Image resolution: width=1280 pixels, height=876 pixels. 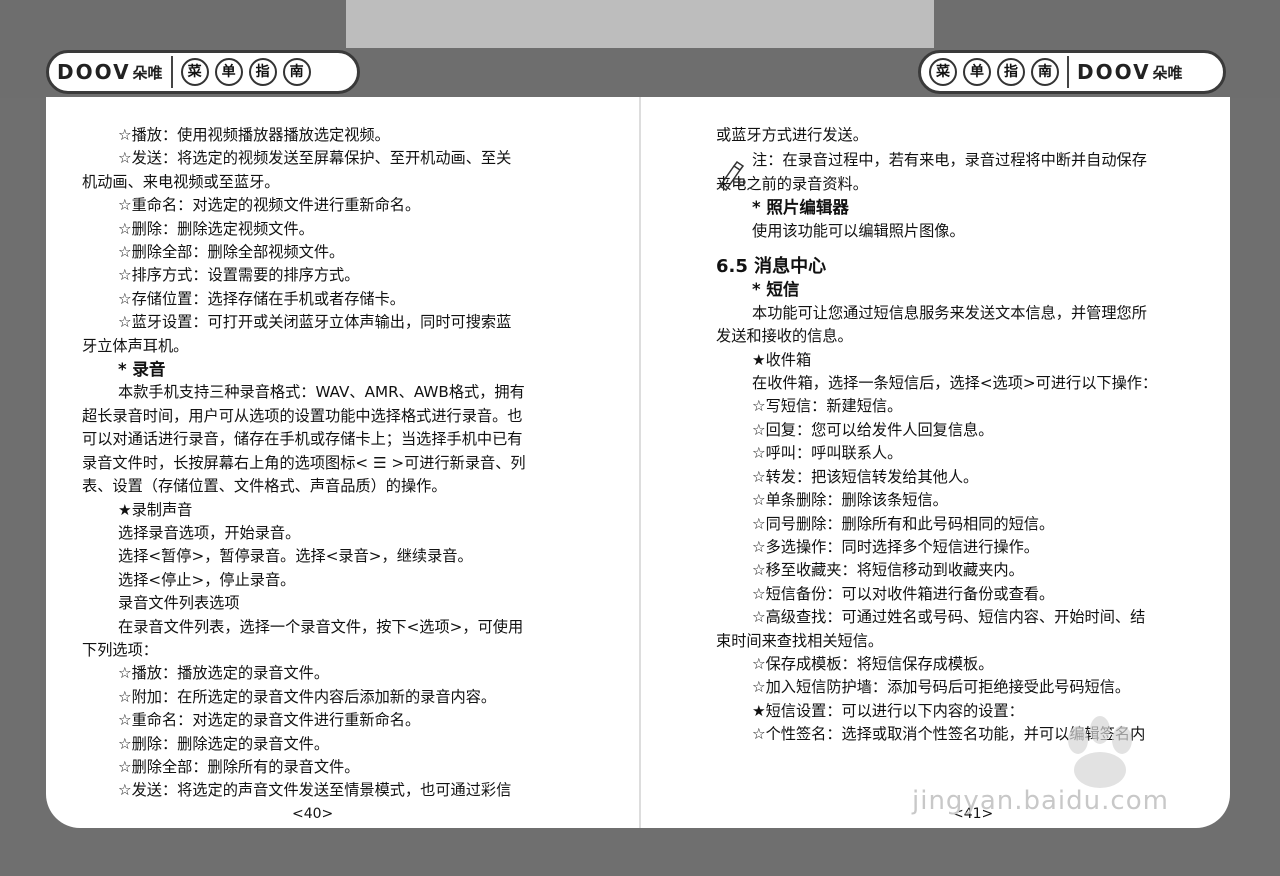 What do you see at coordinates (949, 160) in the screenshot?
I see `text-line: 注：在录音过程中，若有来电，录音过程将中断并自动保存` at bounding box center [949, 160].